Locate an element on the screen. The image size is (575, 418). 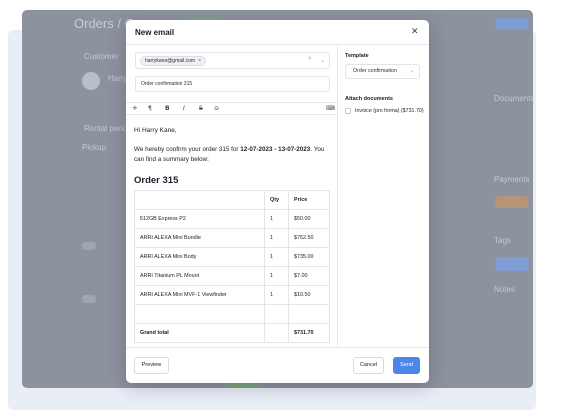
order-heading: Order 315 is located at coordinates (156, 180).